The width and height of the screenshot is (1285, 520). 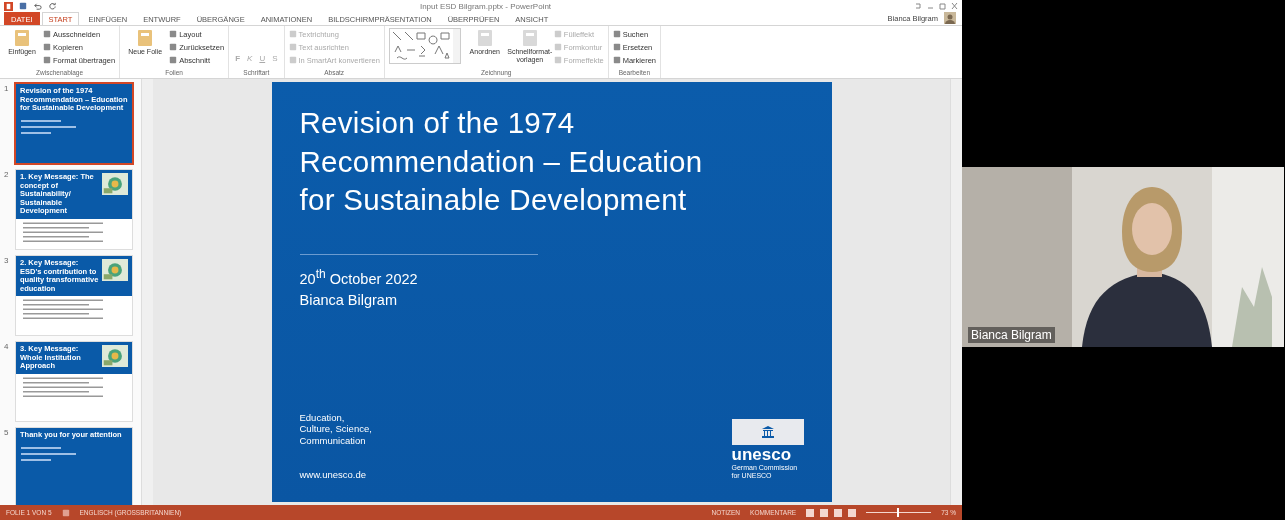 I want to click on slider-thumb, so click(x=897, y=512).